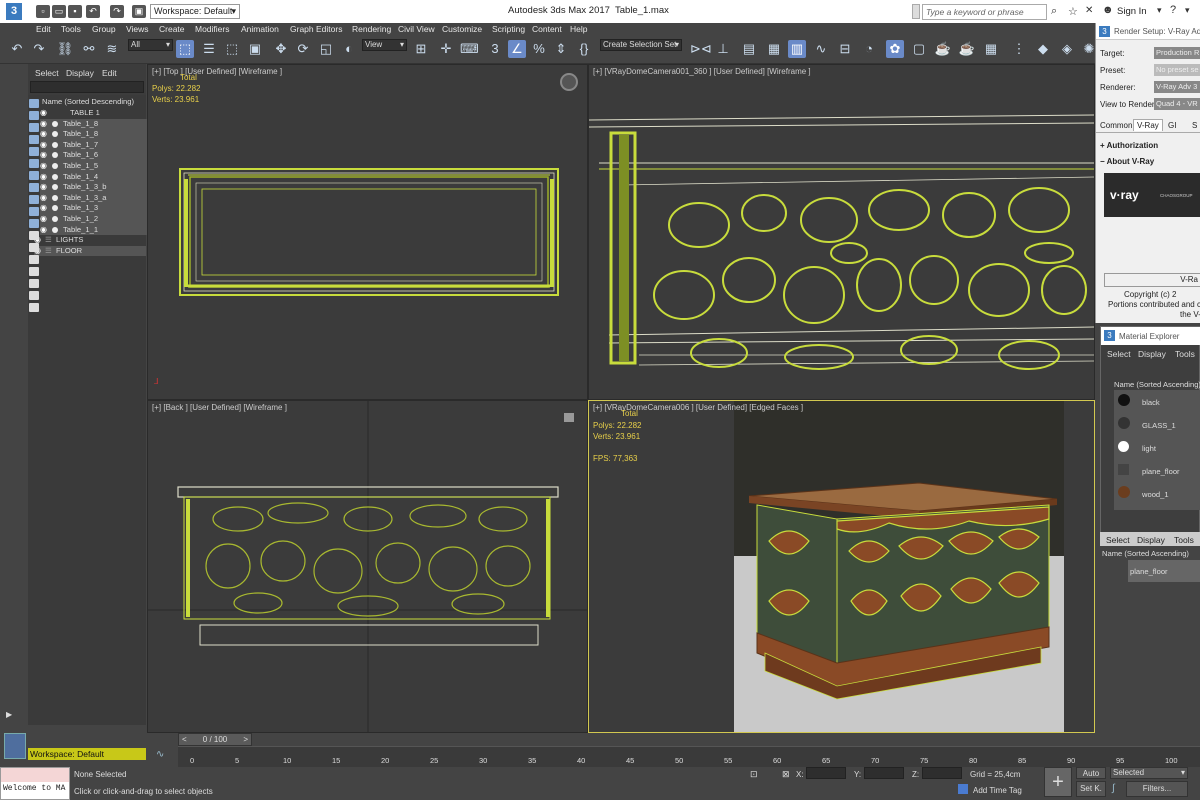 The height and width of the screenshot is (800, 1200). I want to click on filter-helpers-icon, so click(34, 151).